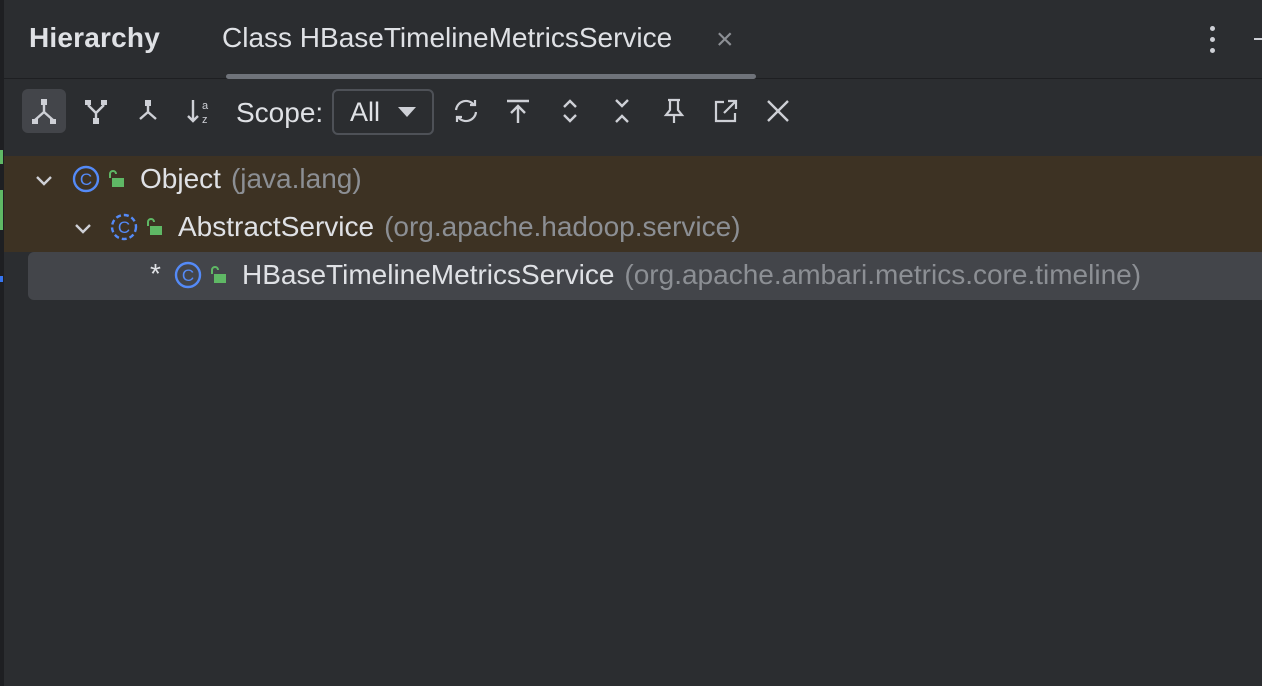 The width and height of the screenshot is (1262, 686). I want to click on close-icon, so click(778, 111).